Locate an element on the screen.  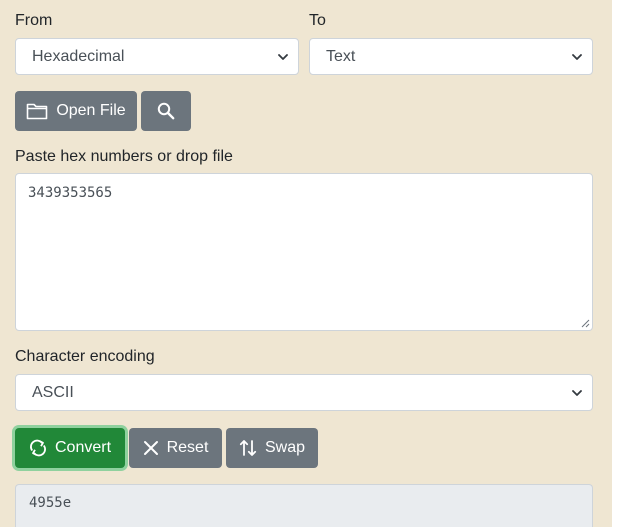
reset-button: Reset is located at coordinates (175, 448).